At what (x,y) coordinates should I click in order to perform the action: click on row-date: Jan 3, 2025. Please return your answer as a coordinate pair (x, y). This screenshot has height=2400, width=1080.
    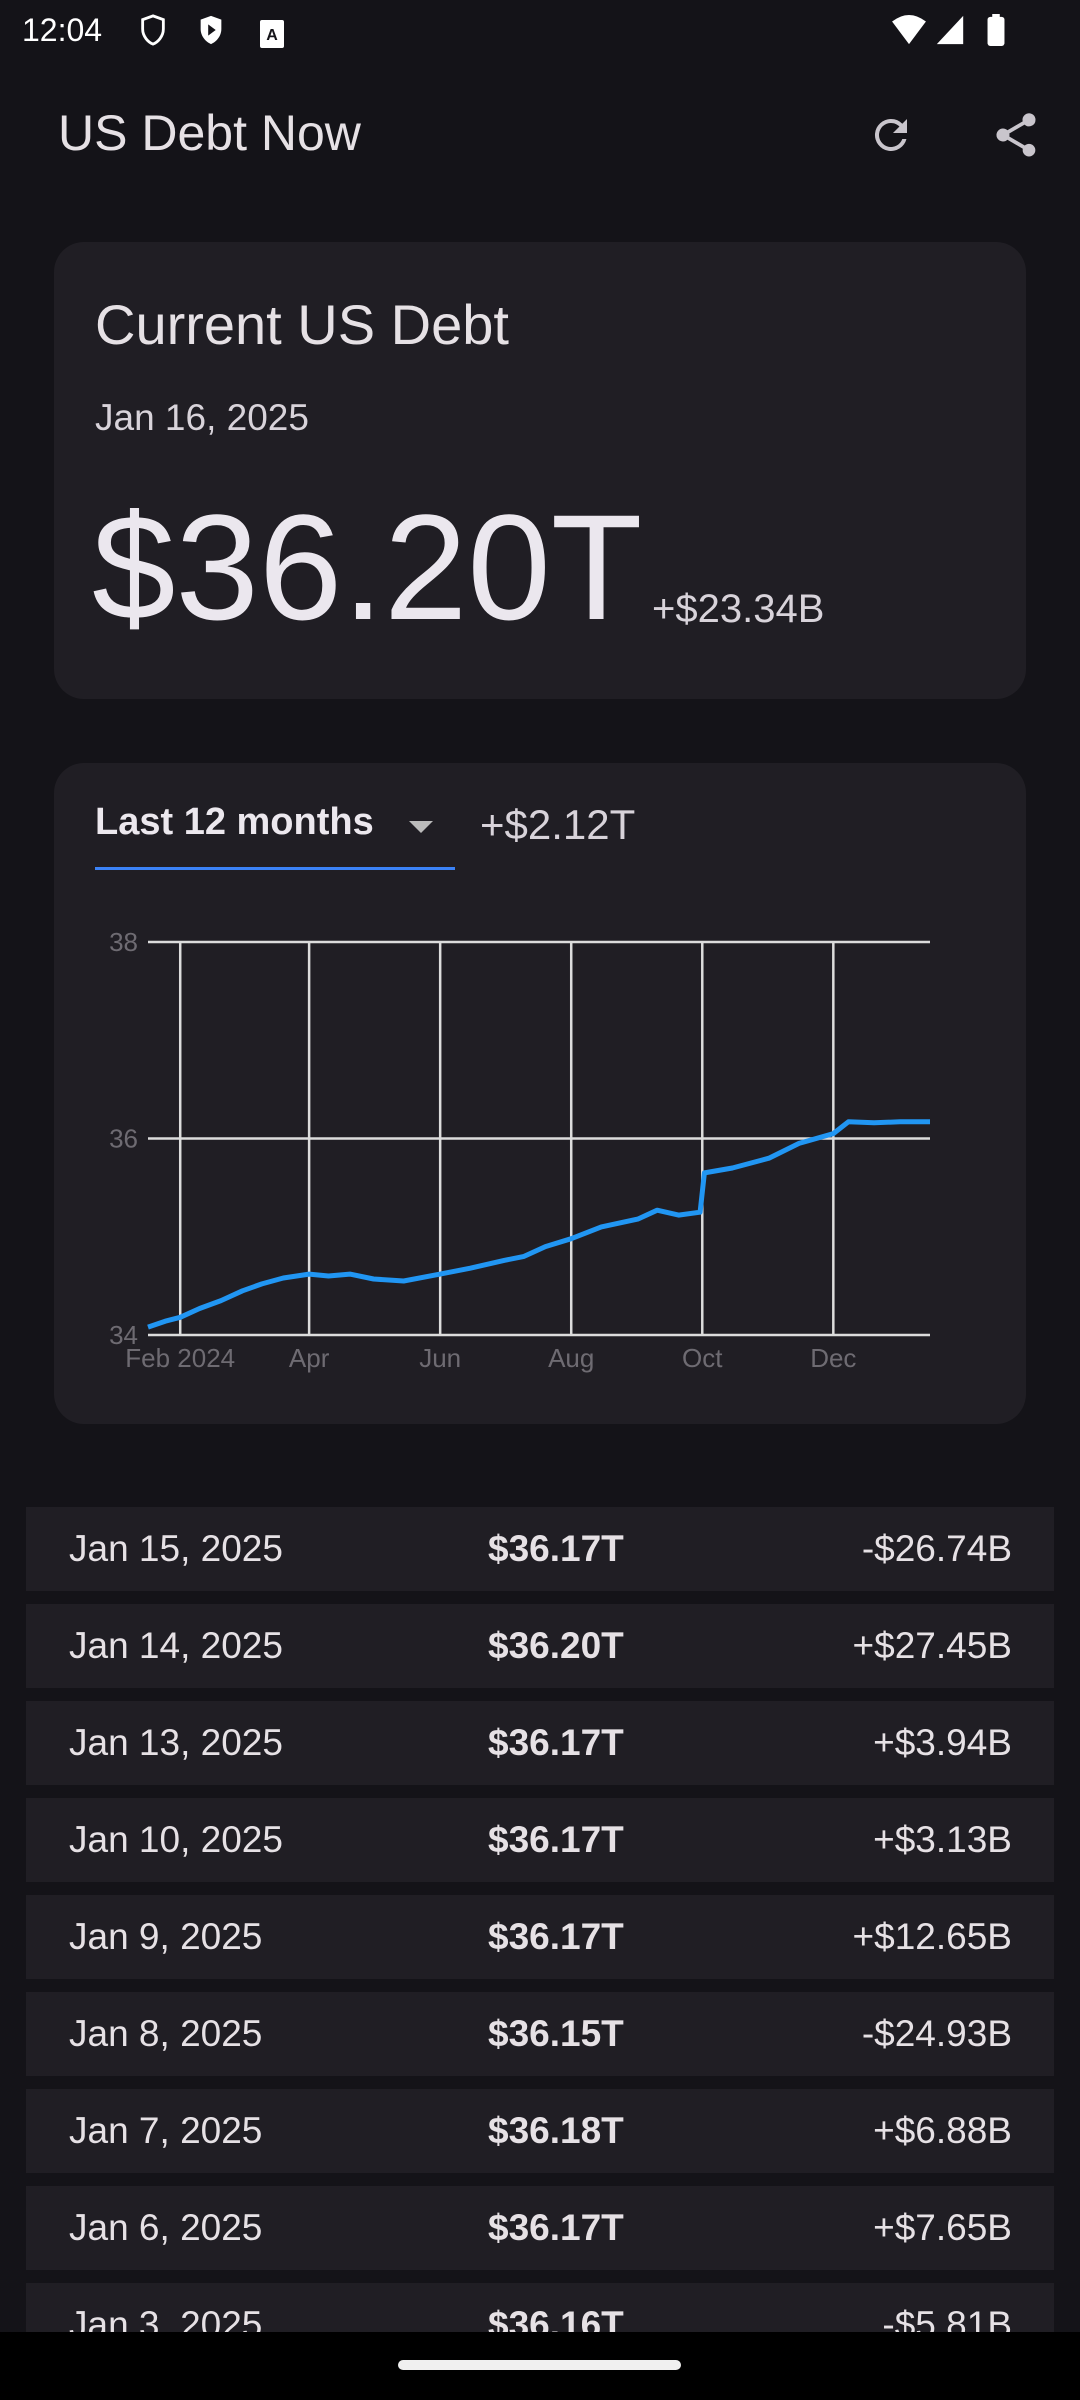
    Looking at the image, I should click on (166, 2318).